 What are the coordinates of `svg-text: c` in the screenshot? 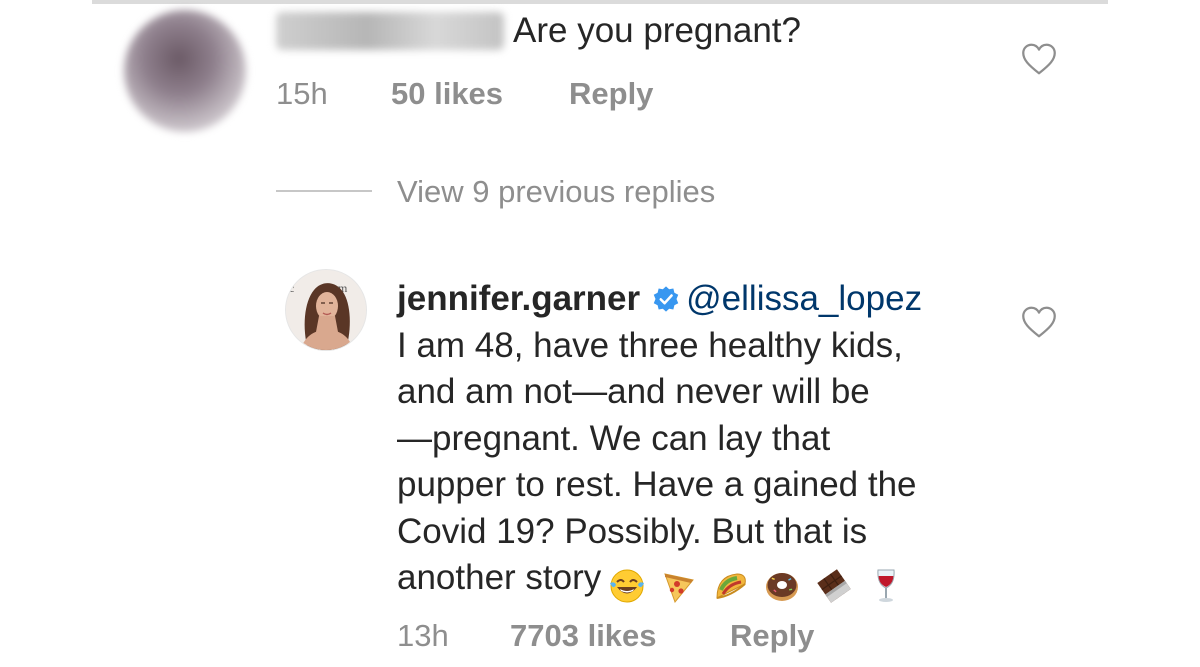 It's located at (291, 288).